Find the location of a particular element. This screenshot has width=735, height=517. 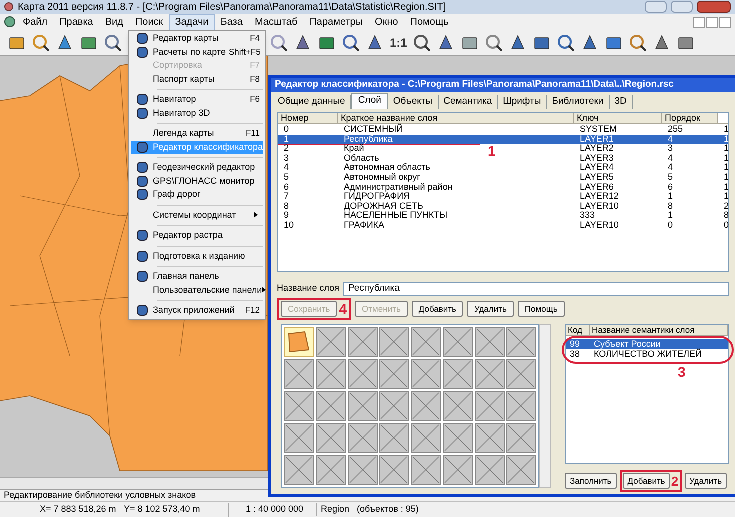

tab: Объекты is located at coordinates (413, 102).